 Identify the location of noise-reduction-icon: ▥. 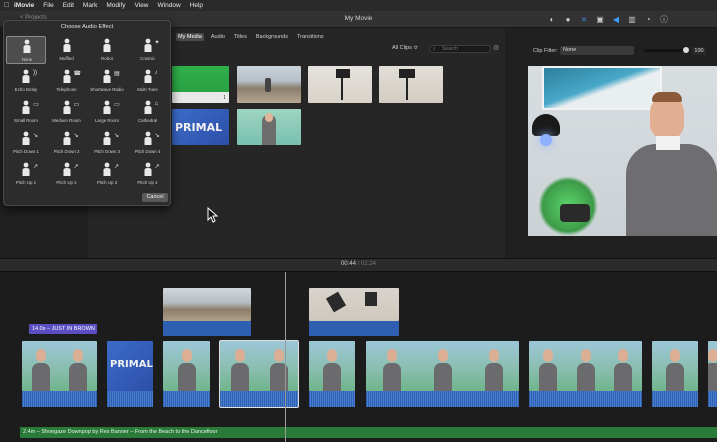
(632, 19).